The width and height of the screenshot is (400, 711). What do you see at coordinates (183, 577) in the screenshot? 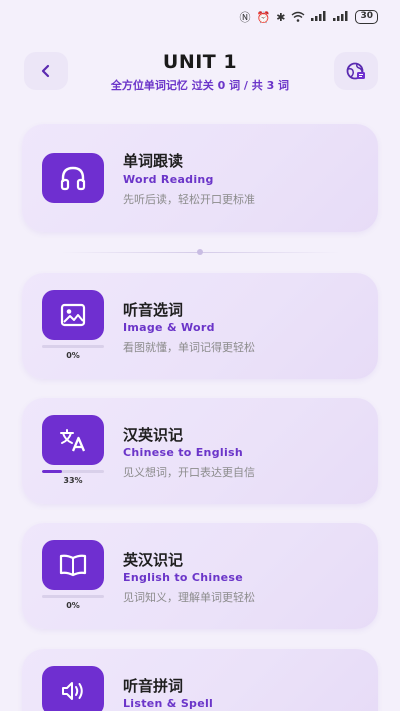
I see `card-subtitle-en: English to Chinese` at bounding box center [183, 577].